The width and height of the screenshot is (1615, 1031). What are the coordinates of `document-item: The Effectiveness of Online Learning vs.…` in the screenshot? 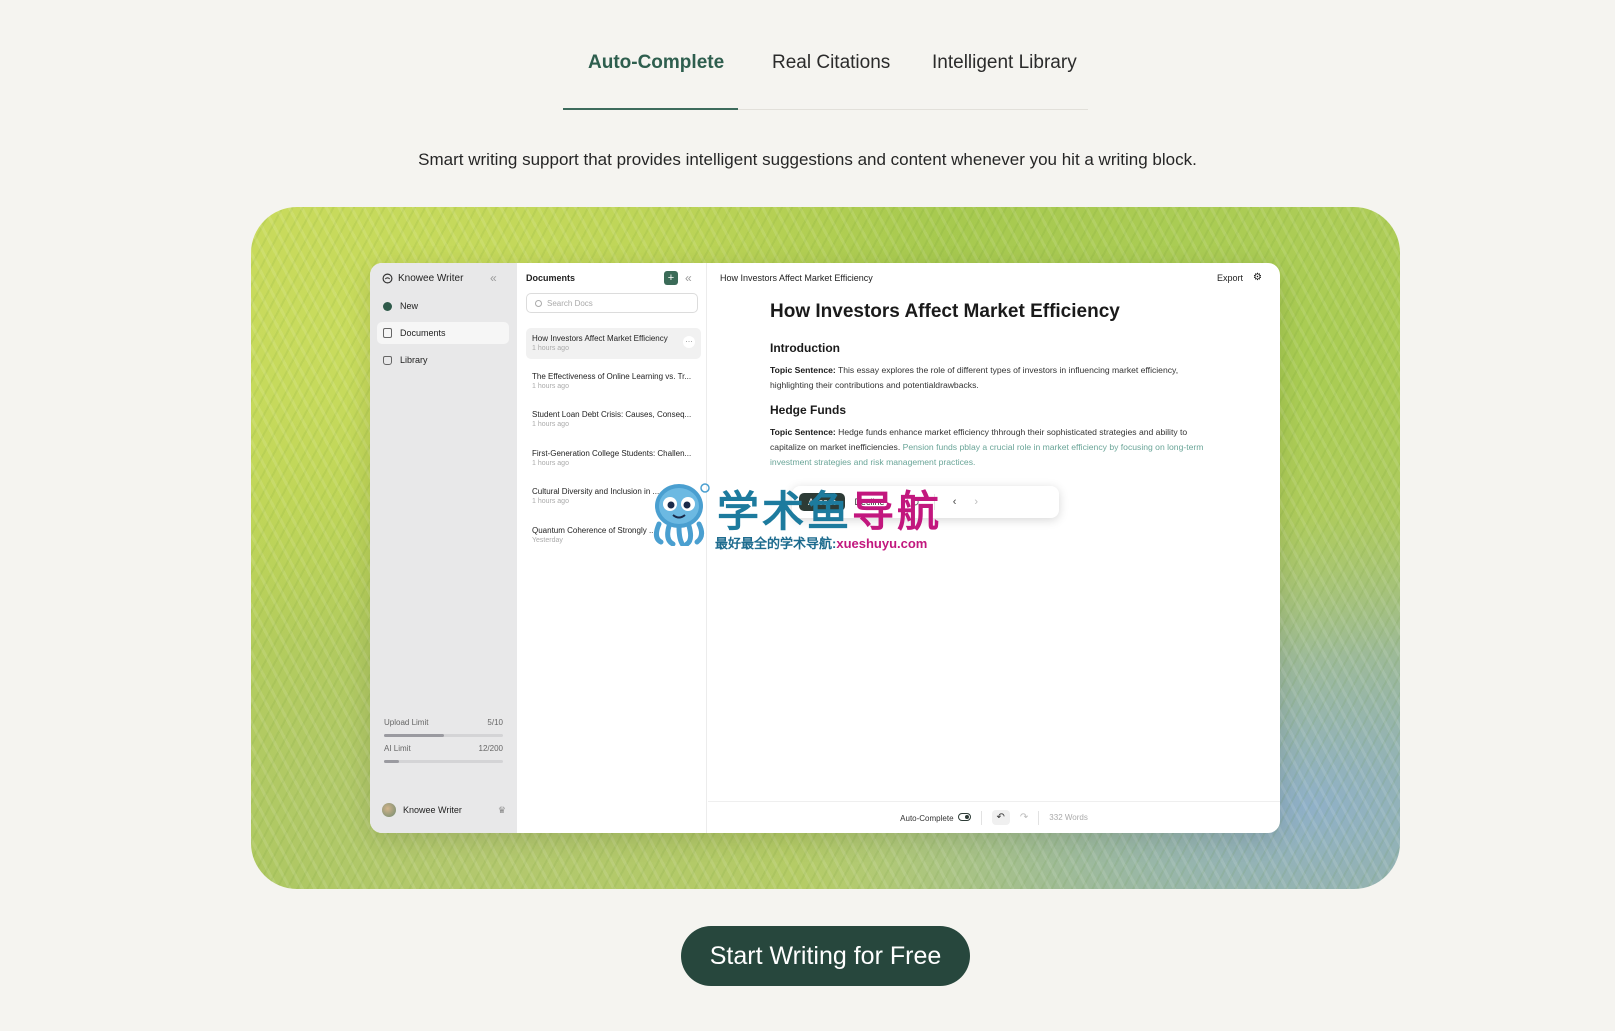 It's located at (613, 381).